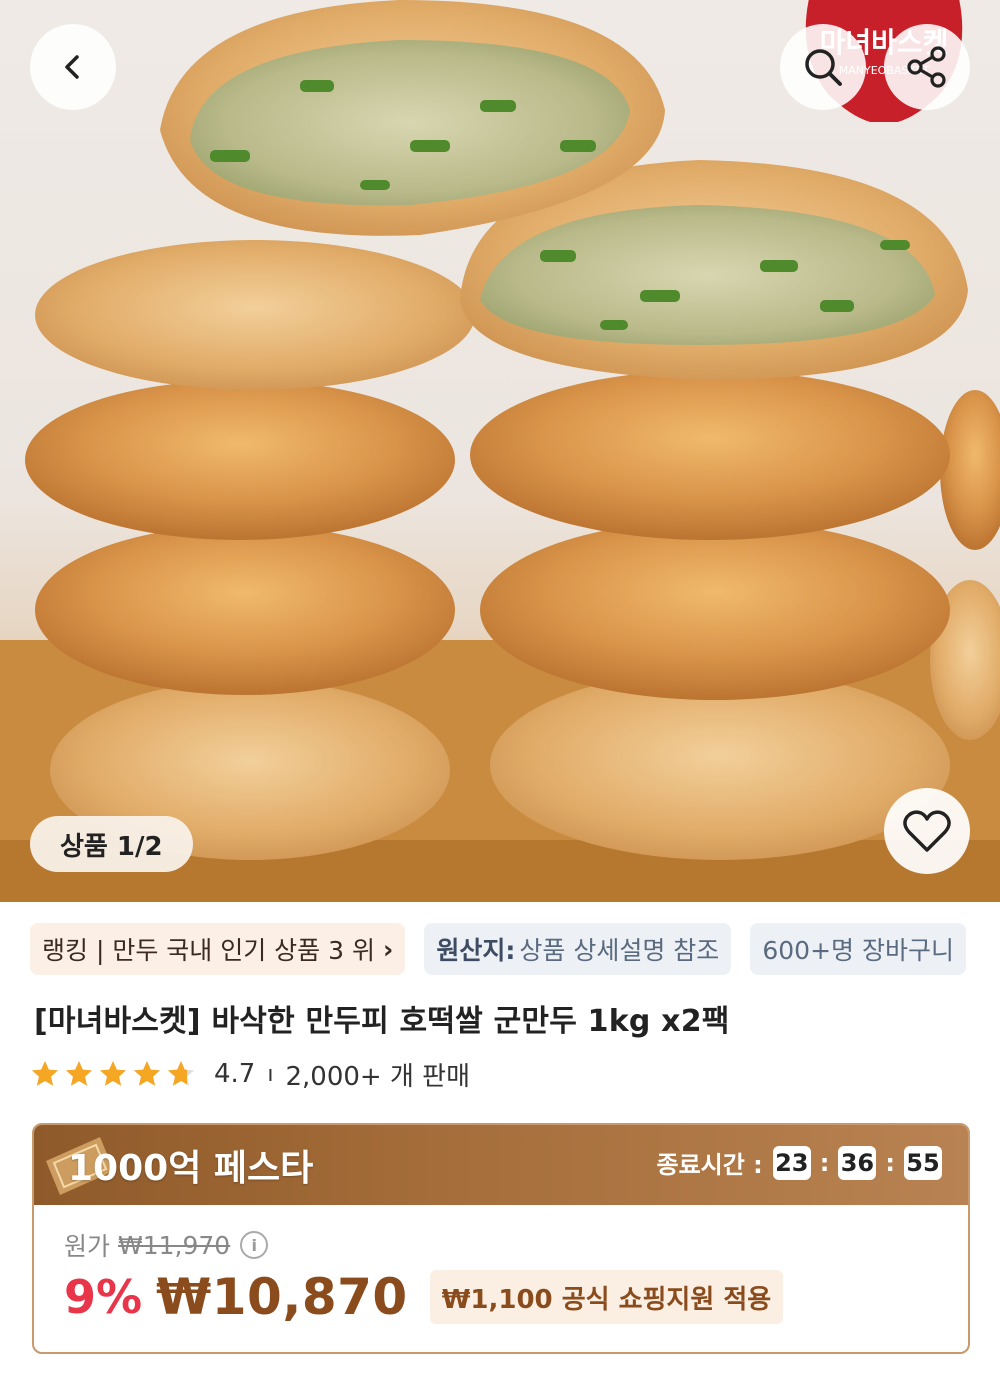 The height and width of the screenshot is (1374, 1000). I want to click on timer-minutes: 36, so click(857, 1162).